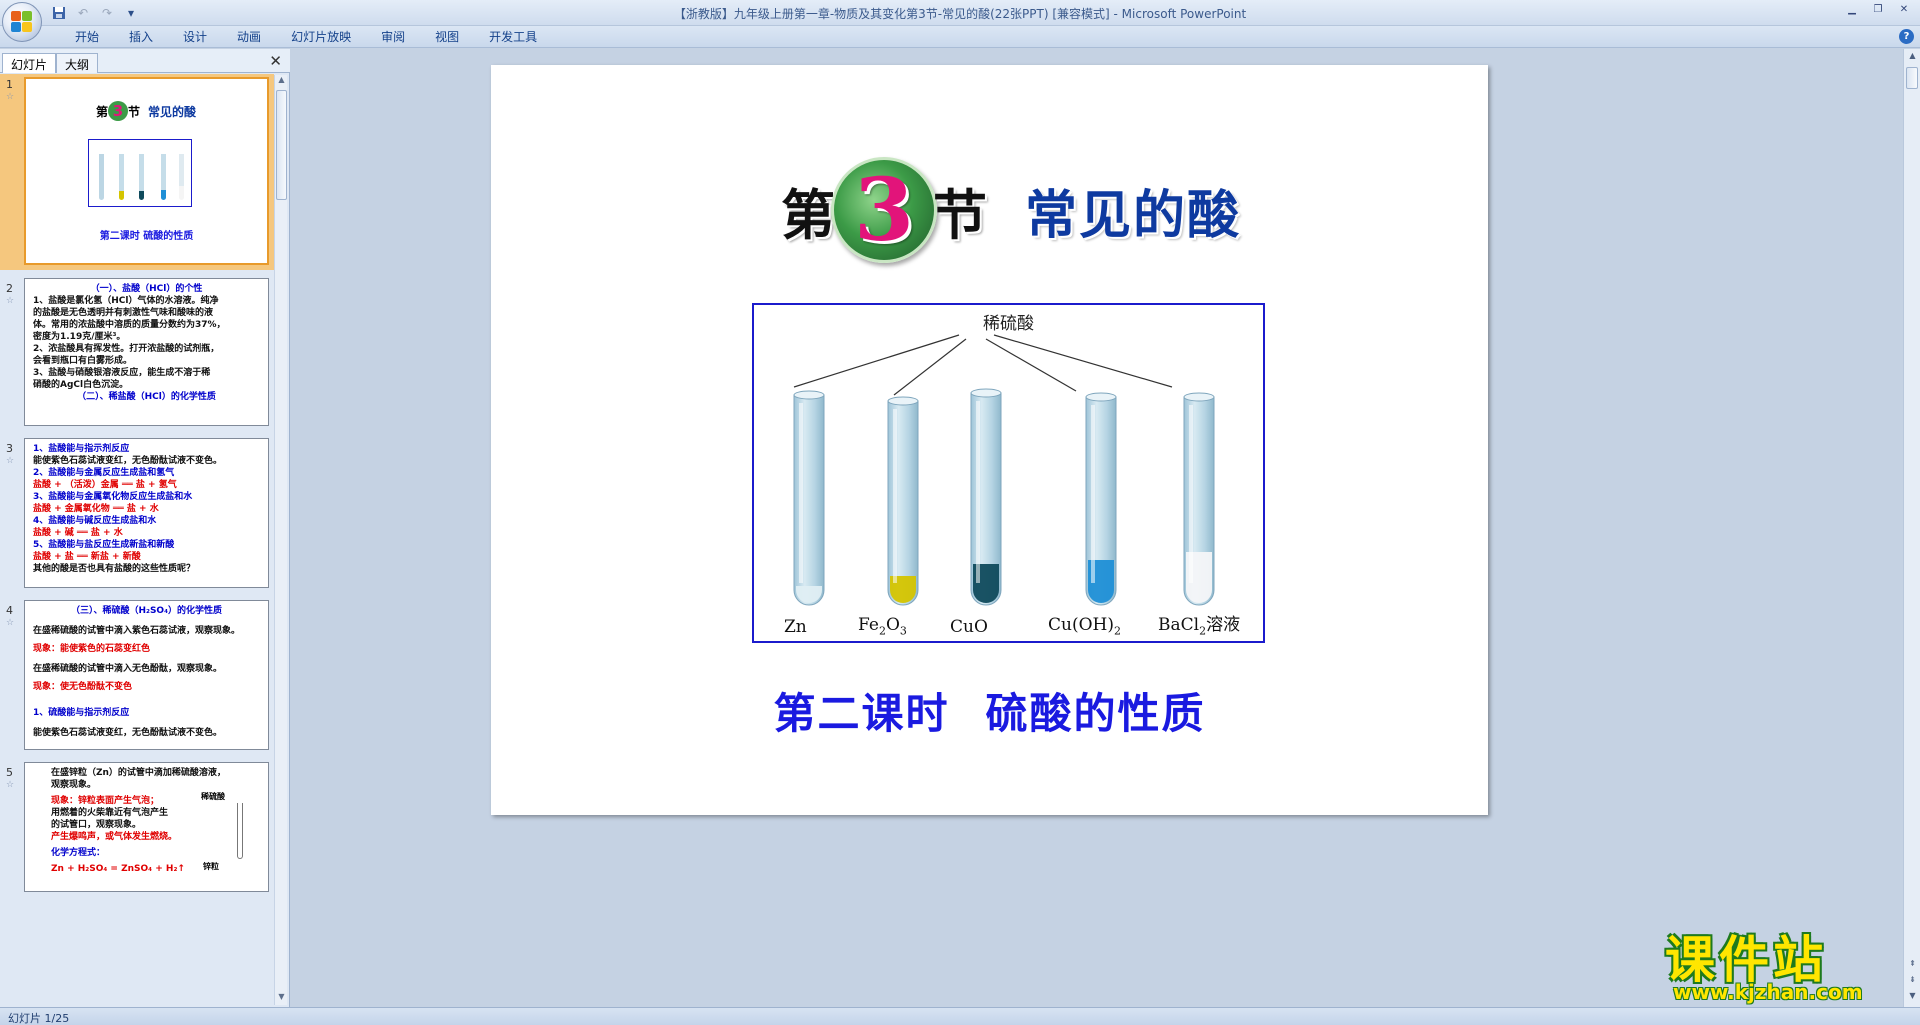  I want to click on slide-number: 5, so click(9, 772).